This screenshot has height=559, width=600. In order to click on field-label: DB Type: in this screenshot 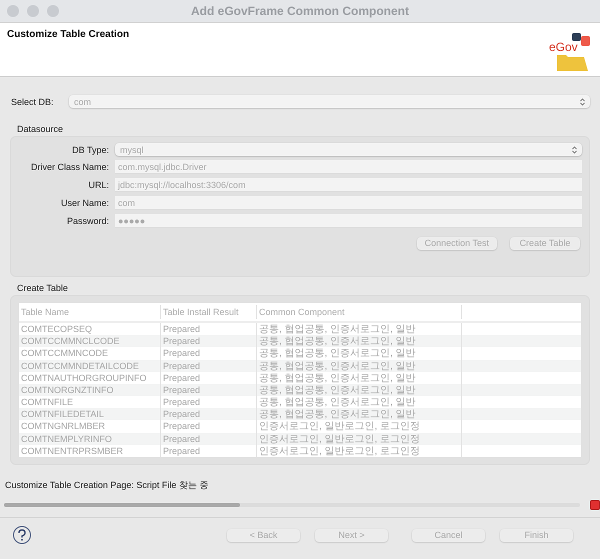, I will do `click(90, 149)`.